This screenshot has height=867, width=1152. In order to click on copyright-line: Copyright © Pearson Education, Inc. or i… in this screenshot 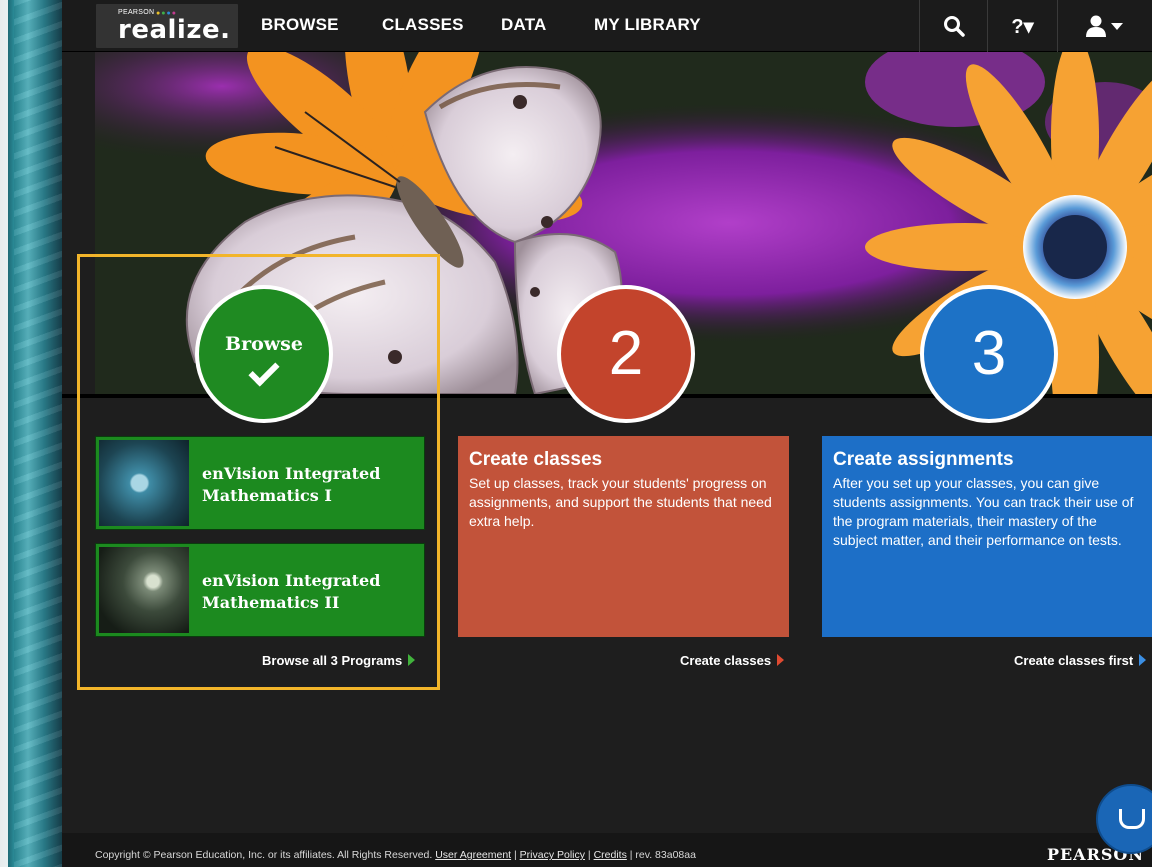, I will do `click(395, 855)`.